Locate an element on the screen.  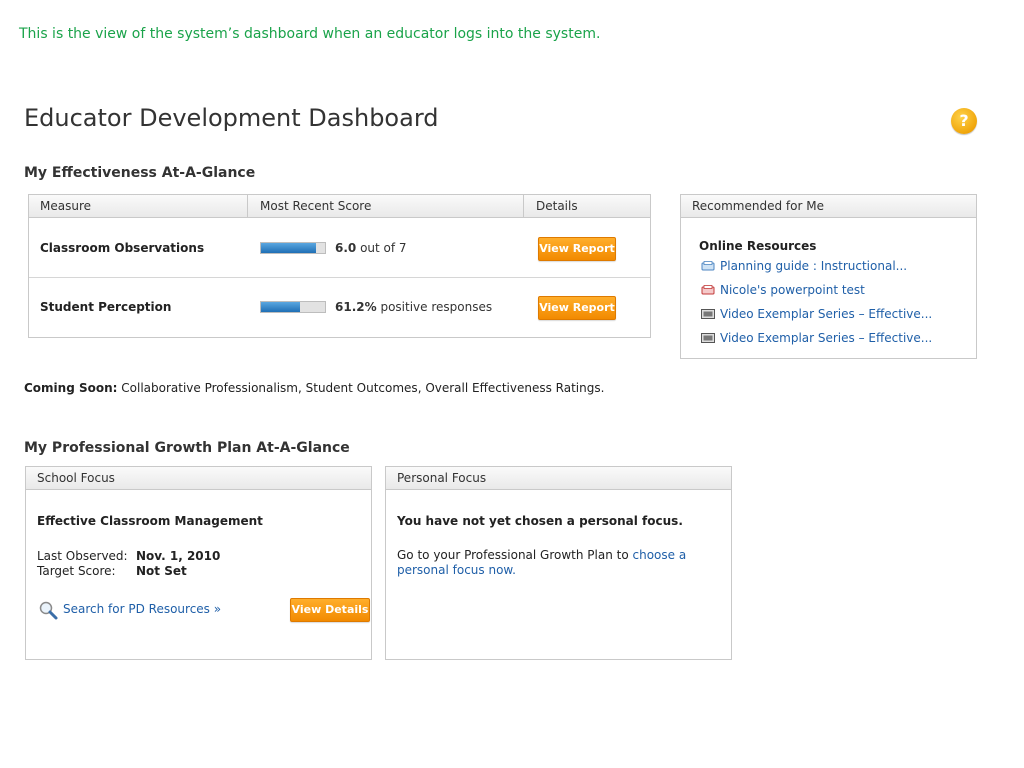
target-score-value: Not Set is located at coordinates (161, 571).